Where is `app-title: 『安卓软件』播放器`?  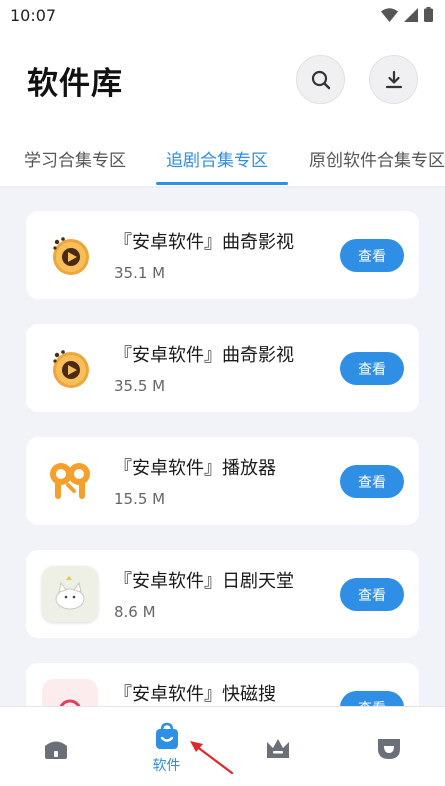
app-title: 『安卓软件』播放器 is located at coordinates (195, 468).